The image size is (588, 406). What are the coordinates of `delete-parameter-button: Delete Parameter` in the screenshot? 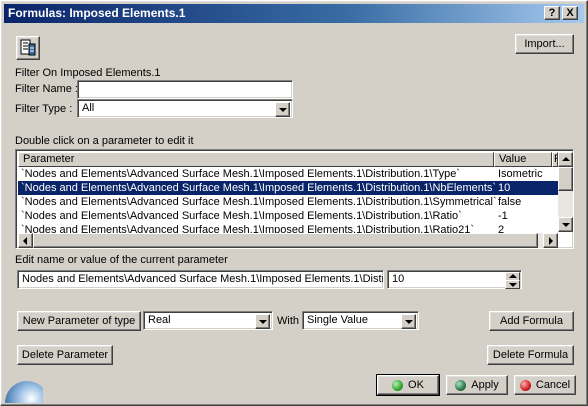 It's located at (65, 355).